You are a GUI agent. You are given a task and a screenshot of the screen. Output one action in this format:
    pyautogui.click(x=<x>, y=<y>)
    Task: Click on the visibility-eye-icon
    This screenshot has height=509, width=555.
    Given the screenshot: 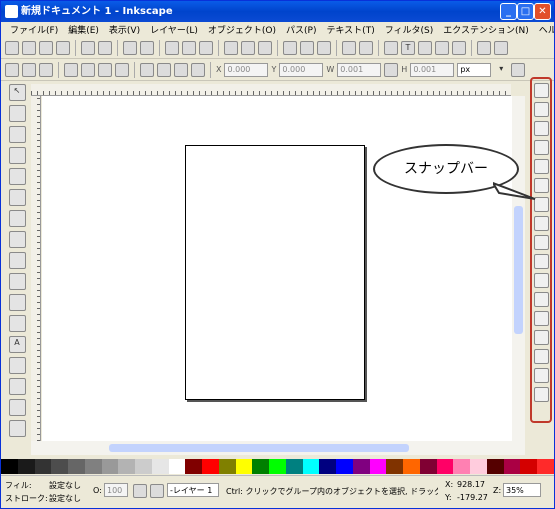 What is the action you would take?
    pyautogui.click(x=140, y=491)
    